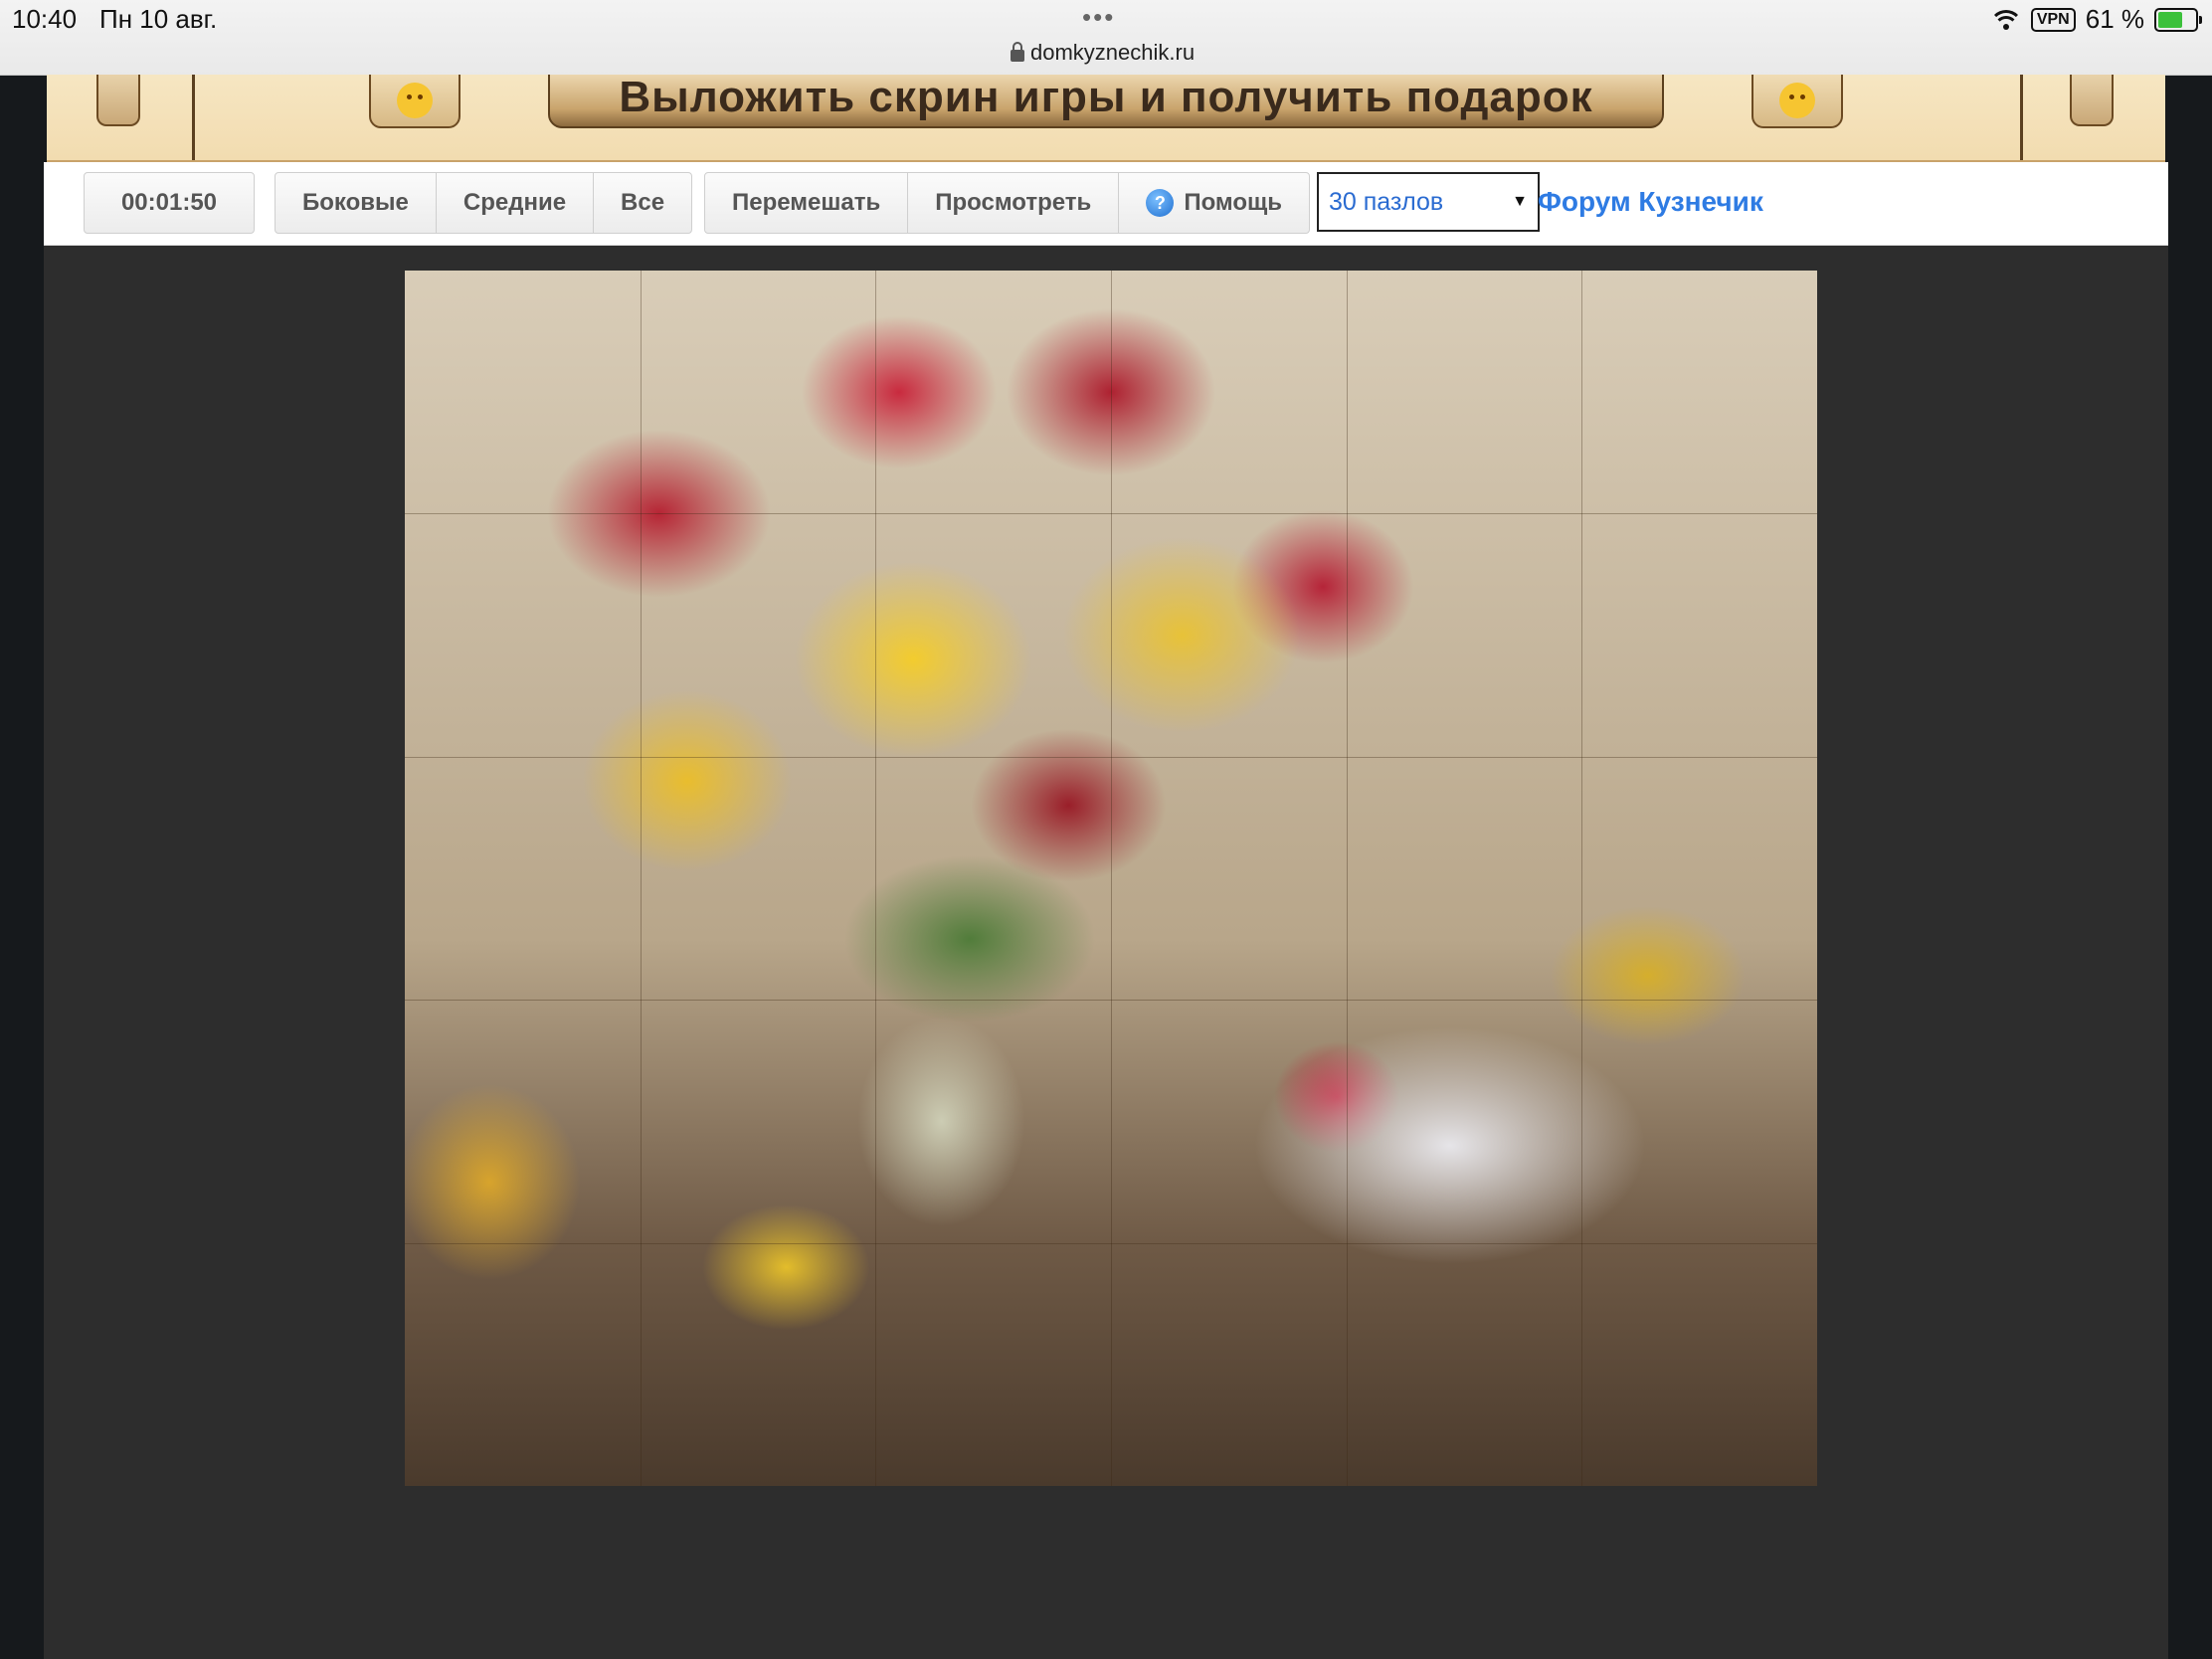 The width and height of the screenshot is (2212, 1659). I want to click on status-date: Пн 10 авг., so click(158, 19).